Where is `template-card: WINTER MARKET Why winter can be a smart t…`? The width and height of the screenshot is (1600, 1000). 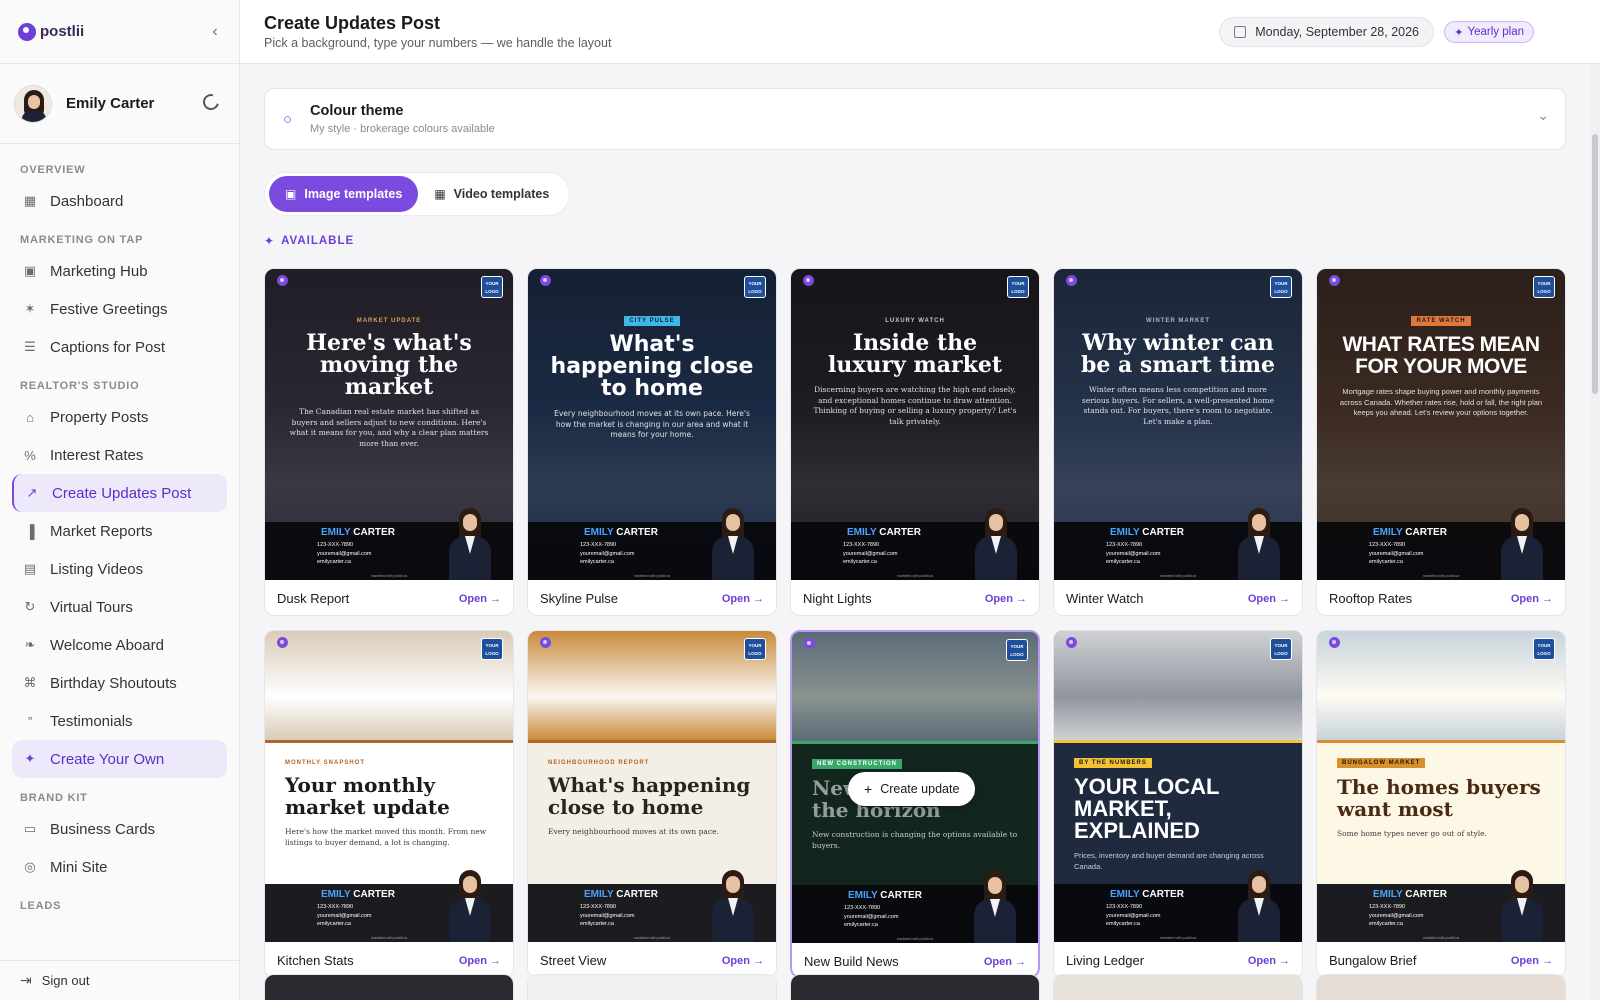
template-card: WINTER MARKET Why winter can be a smart t… is located at coordinates (1178, 442).